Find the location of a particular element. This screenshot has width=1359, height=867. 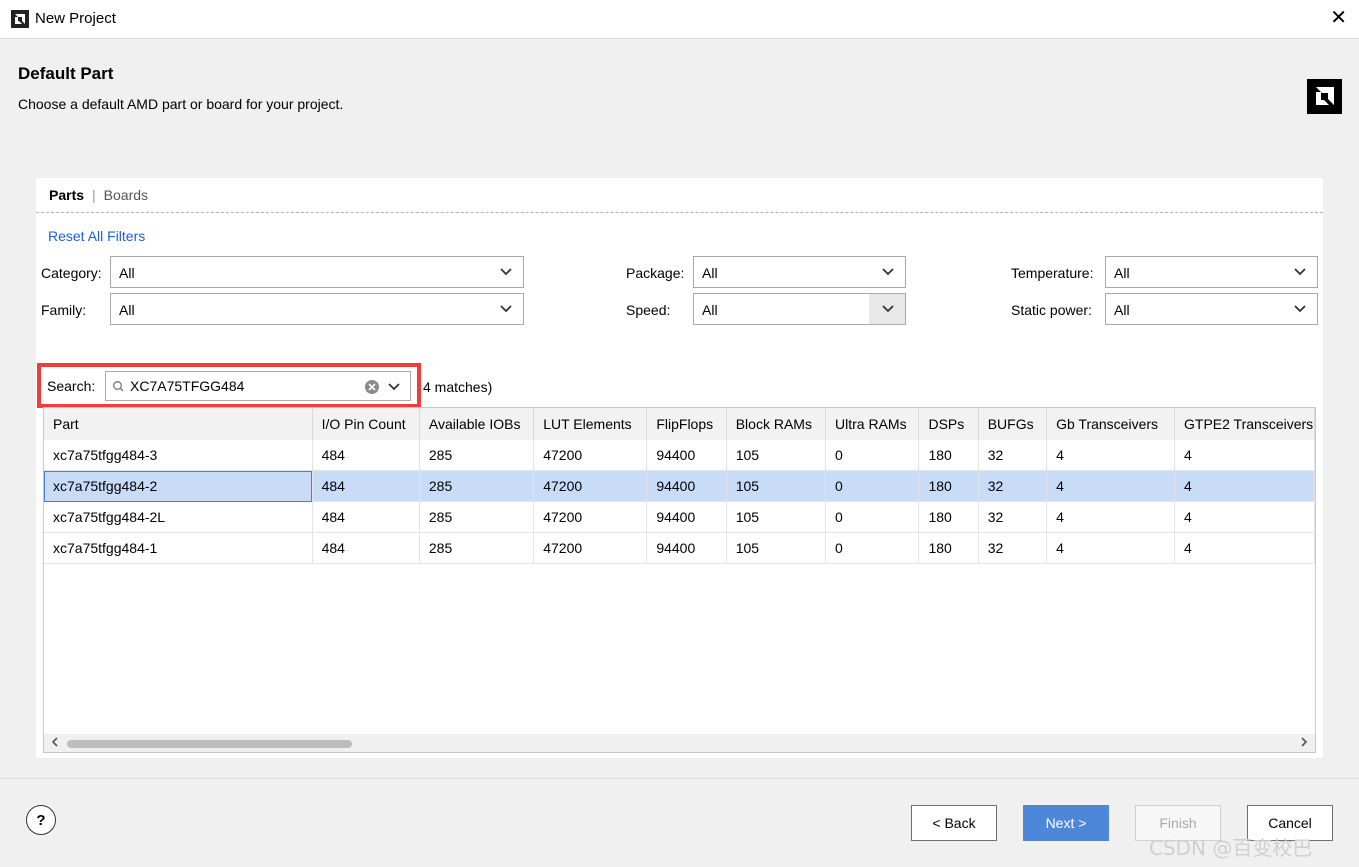

category-select: All is located at coordinates (317, 272).